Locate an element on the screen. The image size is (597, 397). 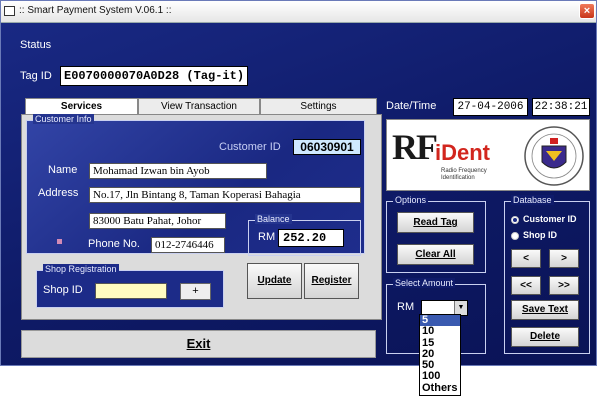
shop-id-radio: Shop ID is located at coordinates (534, 235).